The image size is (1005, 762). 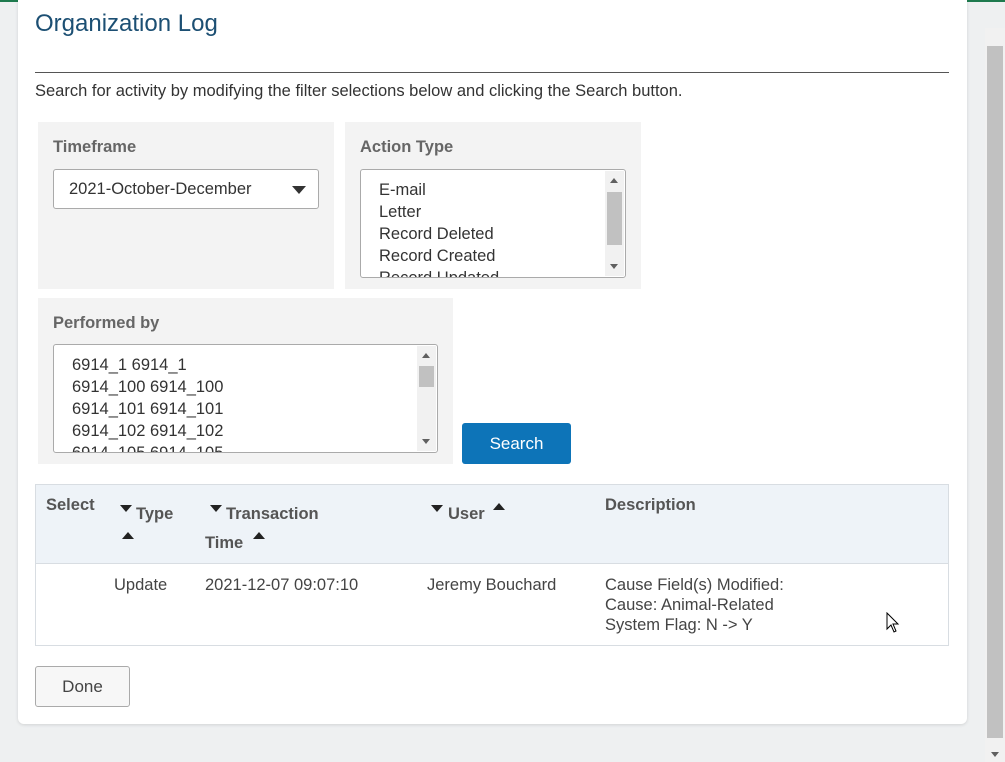 What do you see at coordinates (439, 190) in the screenshot?
I see `action-type-option: E-mail` at bounding box center [439, 190].